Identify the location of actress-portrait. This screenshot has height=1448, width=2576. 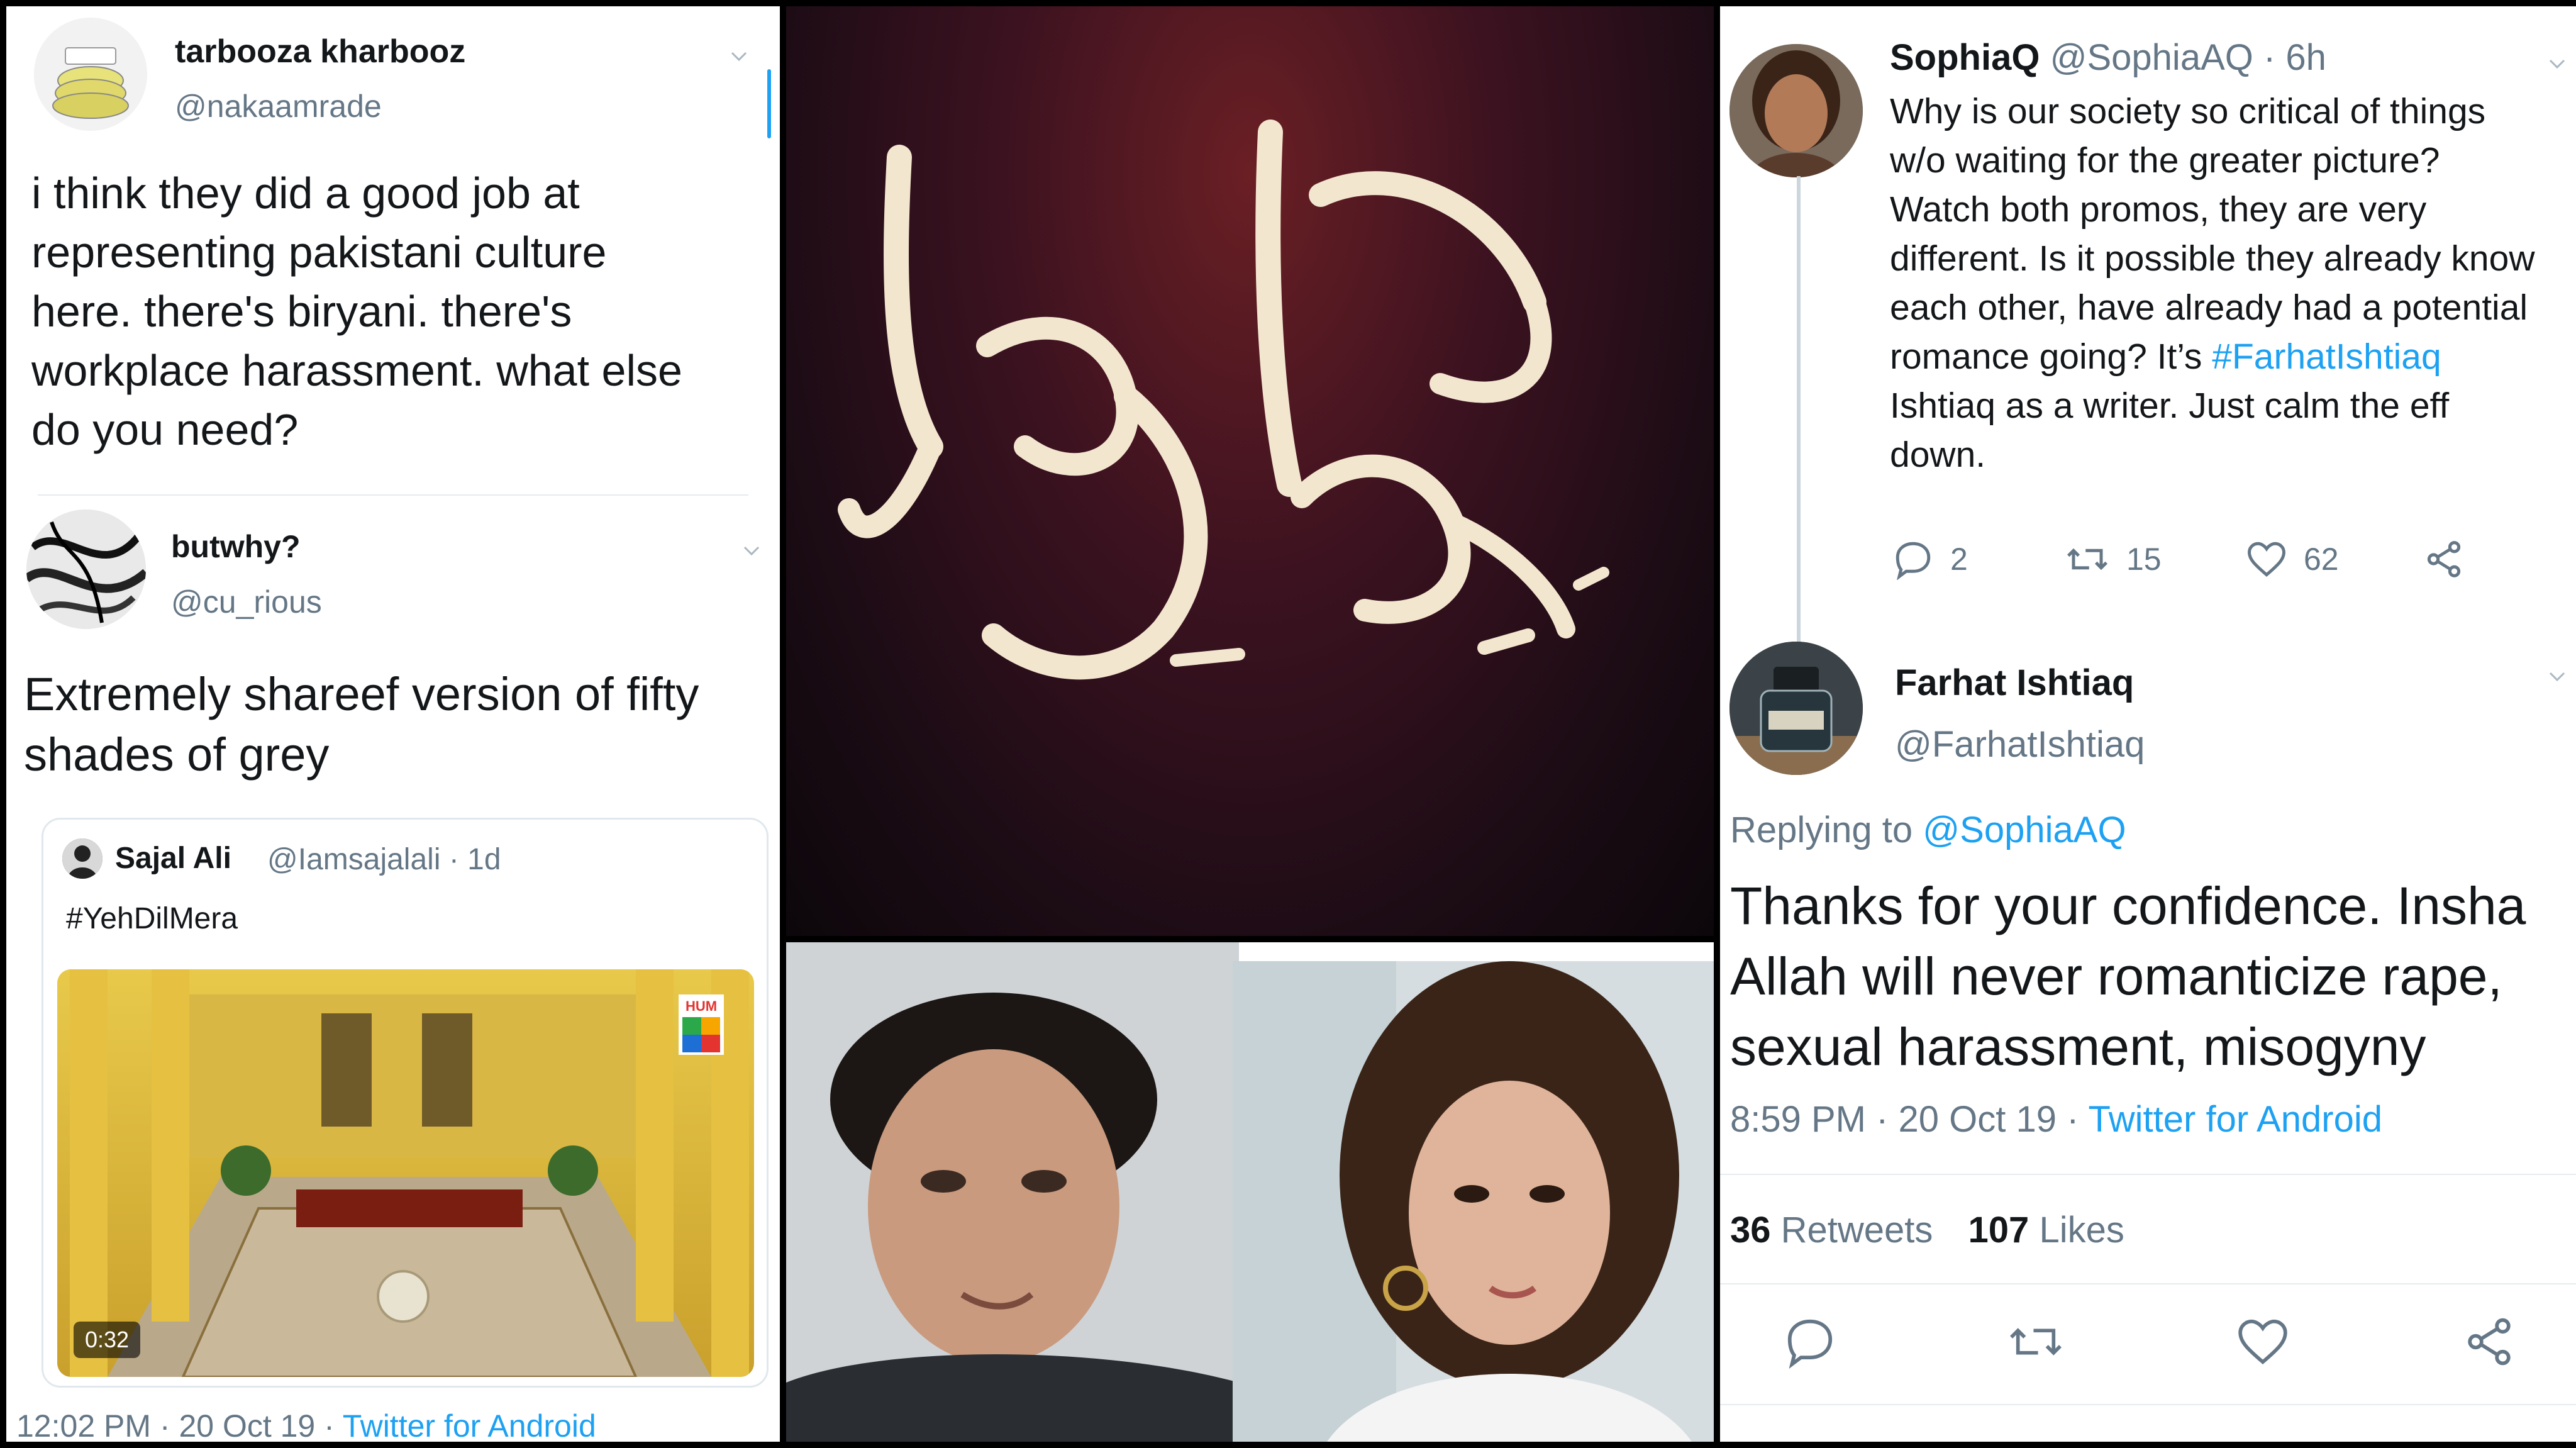
(1473, 1201).